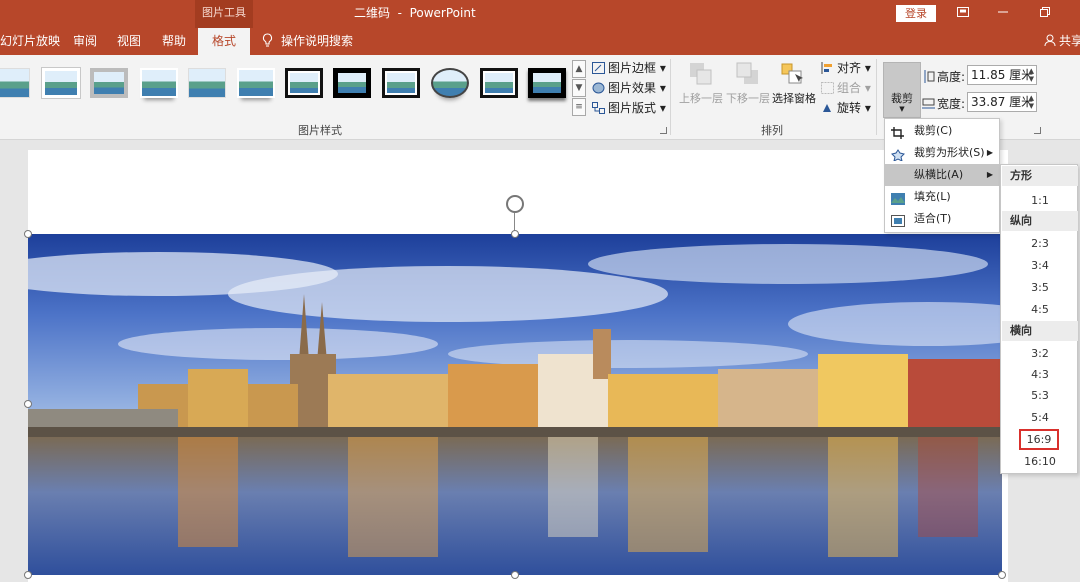  Describe the element at coordinates (1031, 102) in the screenshot. I see `width-spinner-icon: ▲ ▼` at that location.